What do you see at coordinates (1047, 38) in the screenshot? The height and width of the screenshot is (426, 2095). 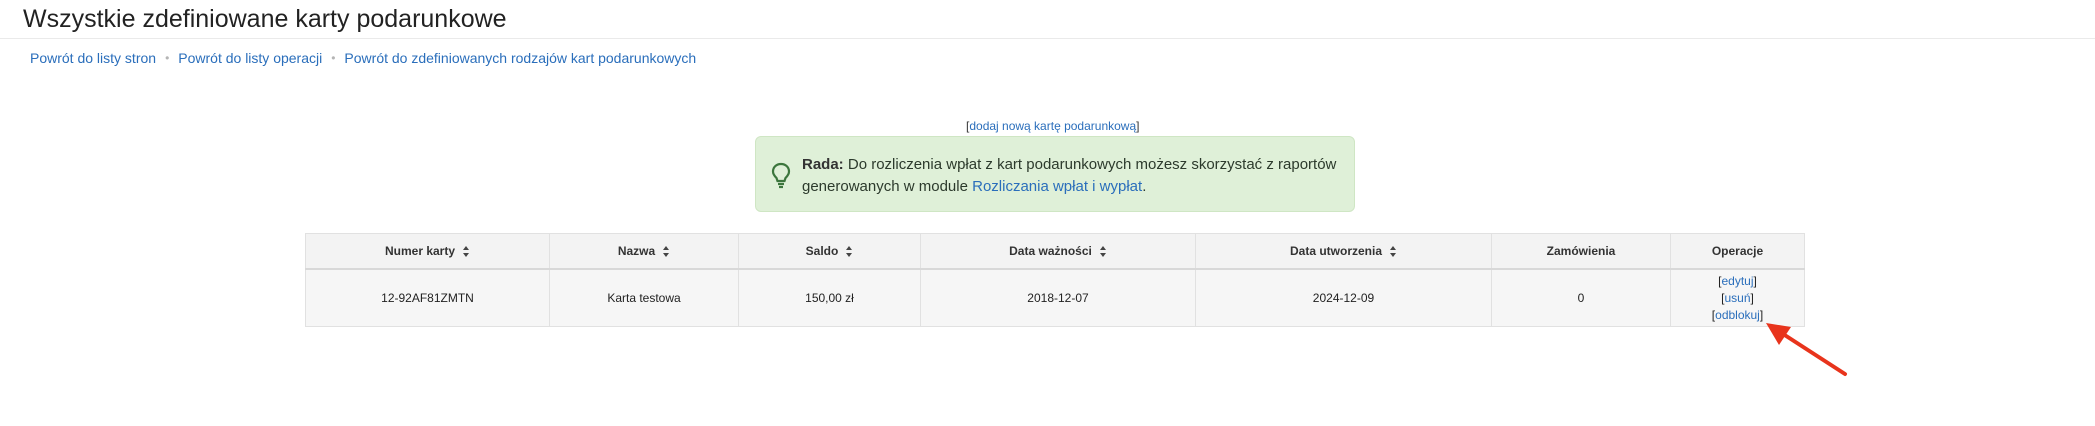 I see `title-divider` at bounding box center [1047, 38].